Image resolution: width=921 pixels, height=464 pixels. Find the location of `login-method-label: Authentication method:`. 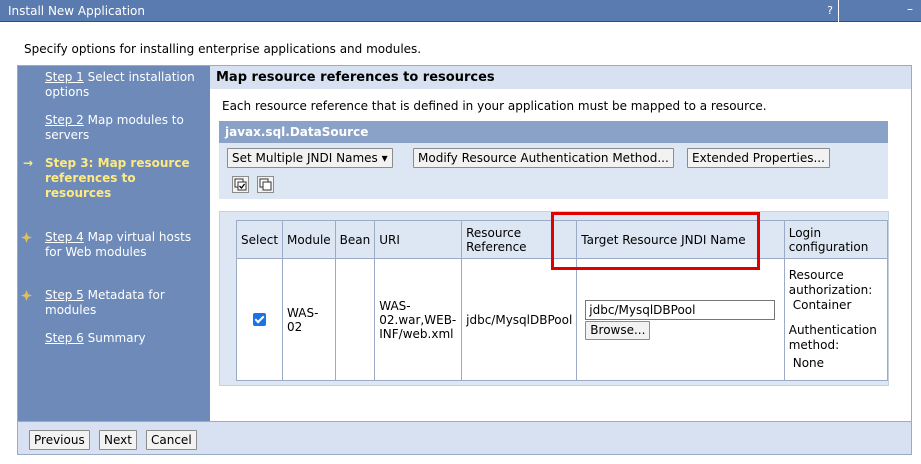

login-method-label: Authentication method: is located at coordinates (832, 337).